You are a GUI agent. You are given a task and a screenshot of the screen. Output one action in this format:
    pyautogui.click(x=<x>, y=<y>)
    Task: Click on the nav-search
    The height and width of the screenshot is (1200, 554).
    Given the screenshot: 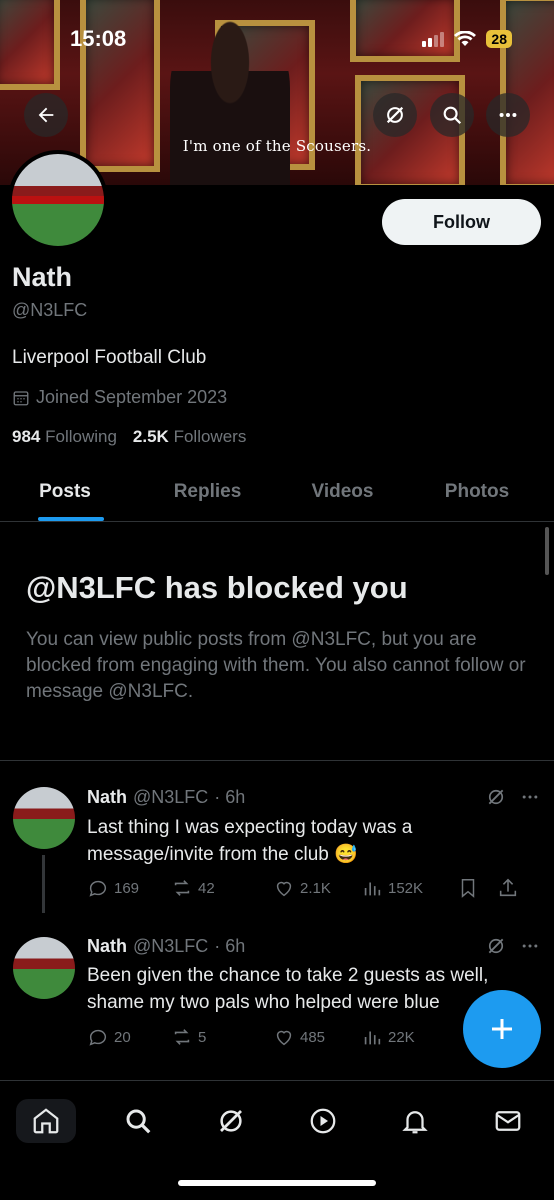 What is the action you would take?
    pyautogui.click(x=138, y=1121)
    